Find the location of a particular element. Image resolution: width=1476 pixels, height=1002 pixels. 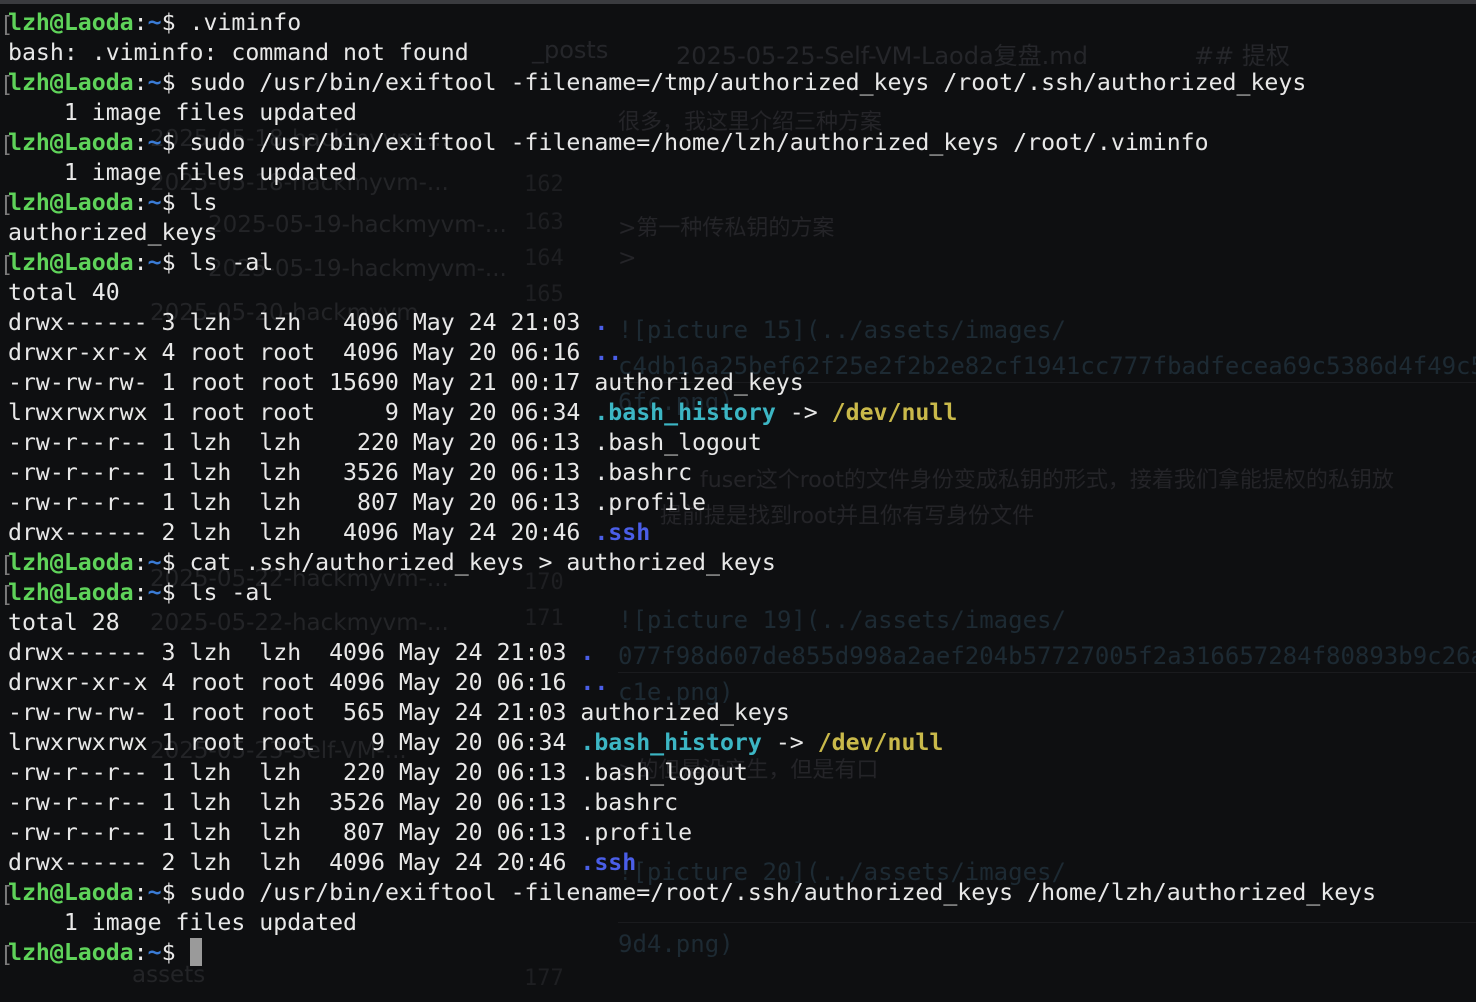

text-cursor is located at coordinates (195, 952).